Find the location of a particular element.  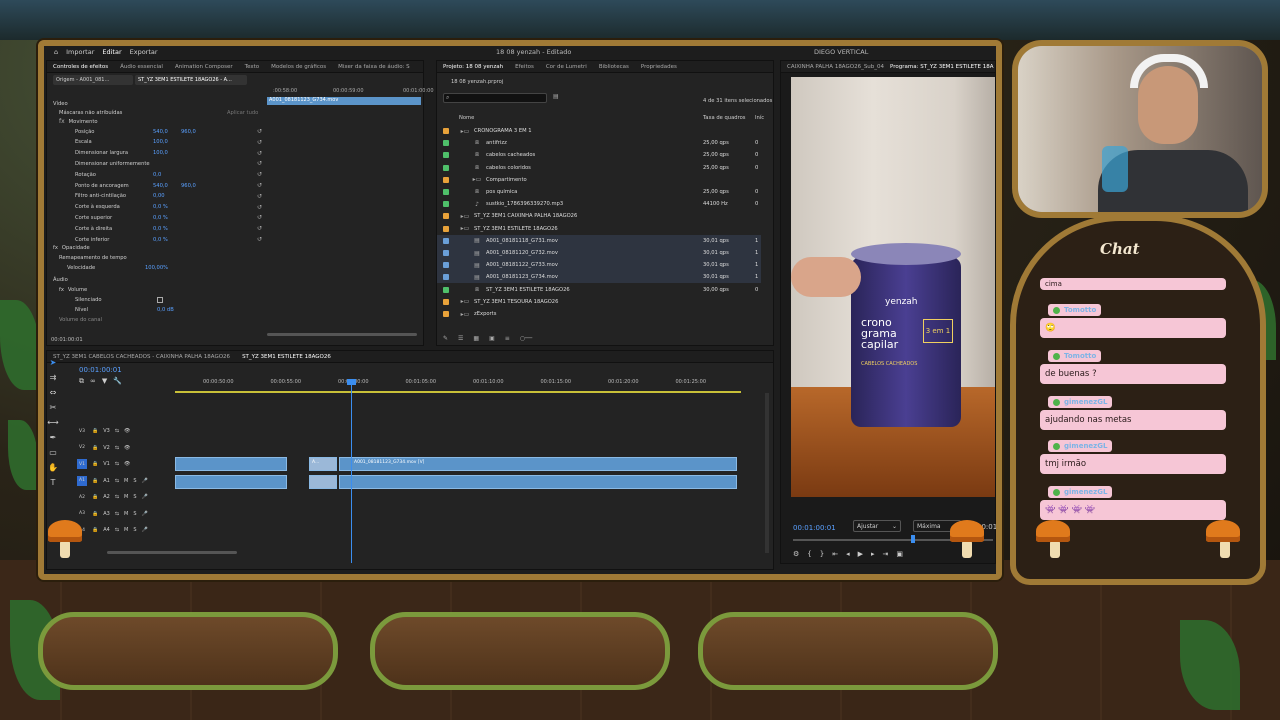

tab-audio-mixer: Mixer da faixa de áudio: S is located at coordinates (374, 67).